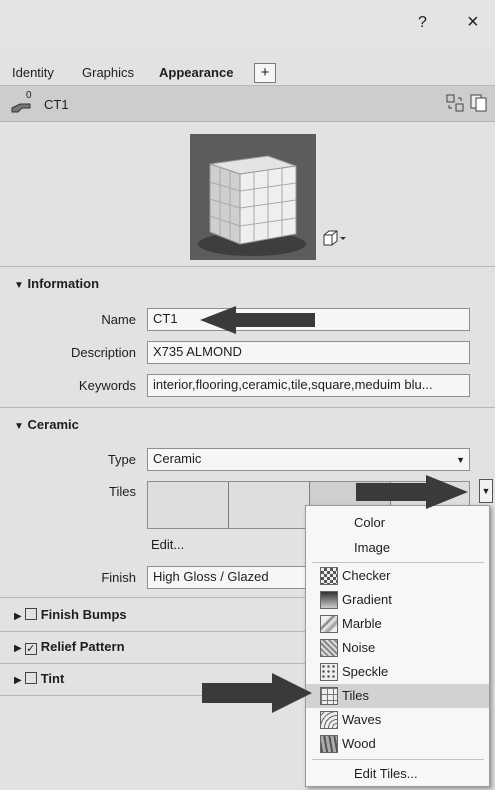 This screenshot has width=495, height=790. I want to click on waves-icon, so click(329, 720).